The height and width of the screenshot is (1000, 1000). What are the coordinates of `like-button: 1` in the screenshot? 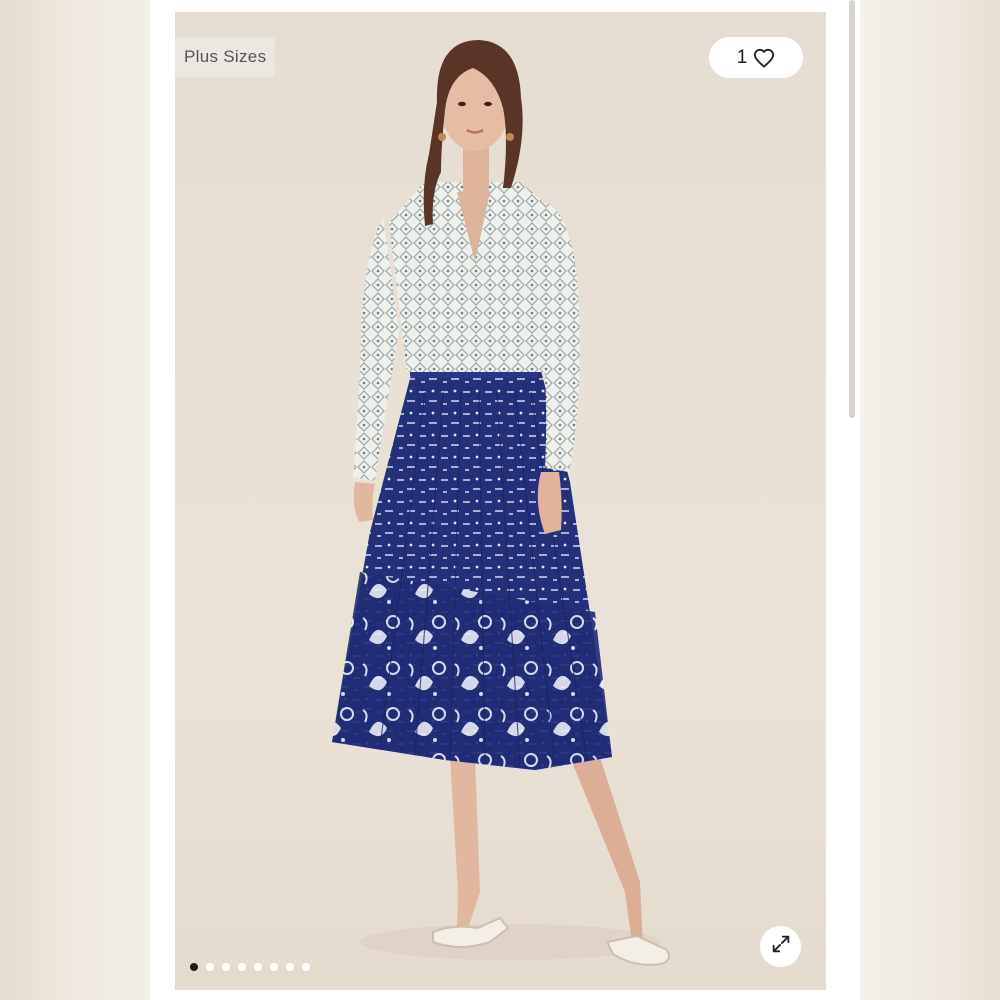 It's located at (756, 57).